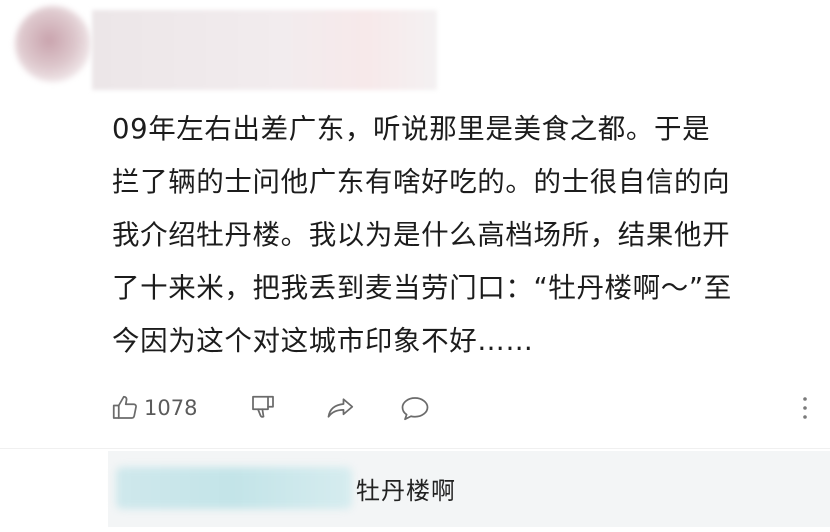  I want to click on share-button, so click(341, 408).